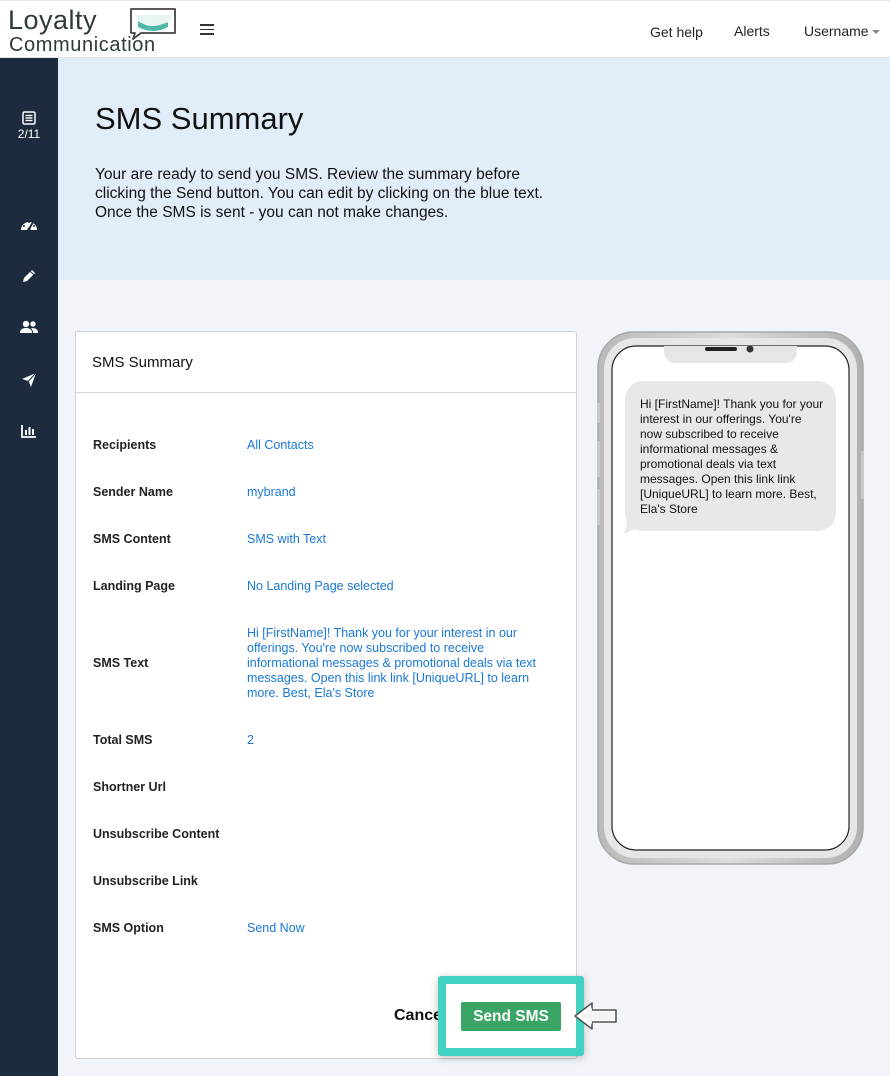  Describe the element at coordinates (133, 492) in the screenshot. I see `summary-label: Sender Name` at that location.